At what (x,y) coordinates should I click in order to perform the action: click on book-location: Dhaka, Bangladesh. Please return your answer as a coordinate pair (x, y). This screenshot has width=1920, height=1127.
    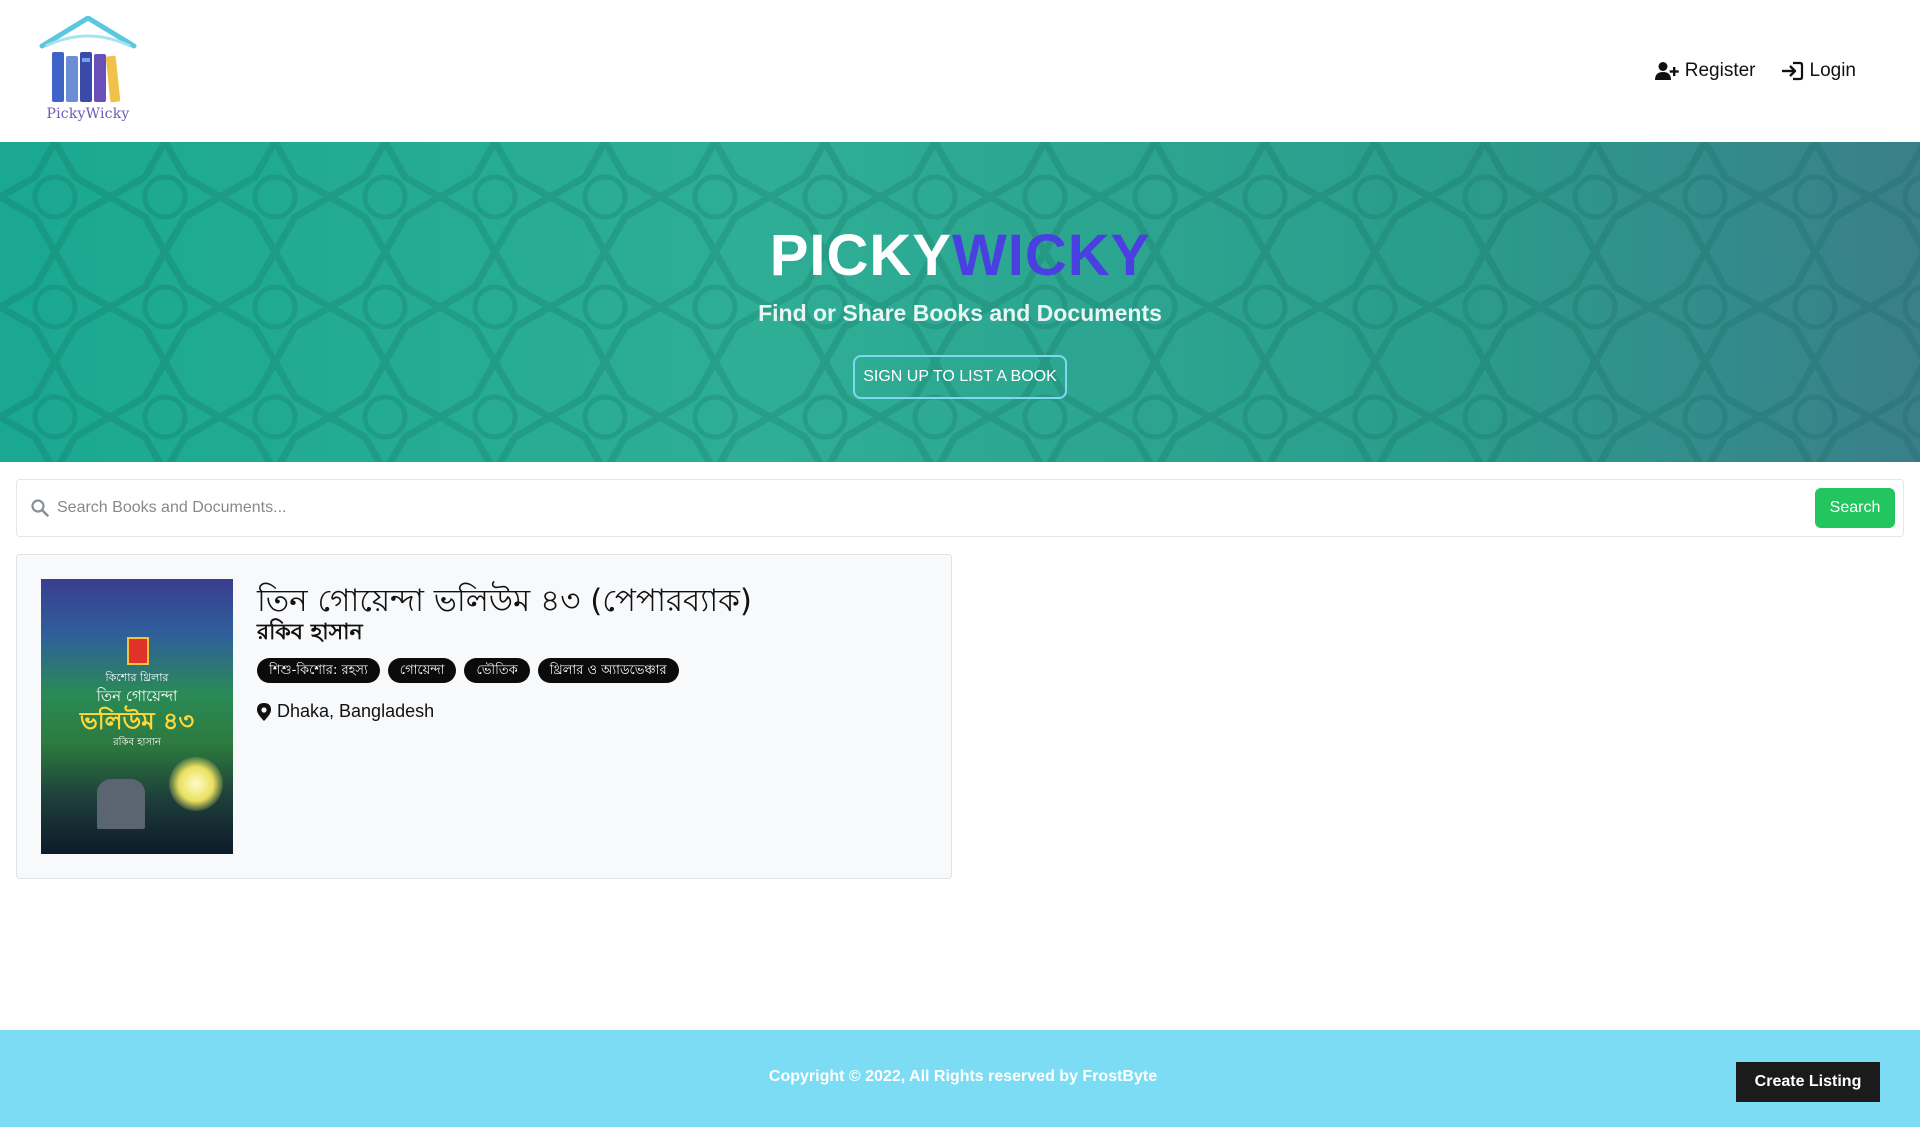
    Looking at the image, I should click on (345, 711).